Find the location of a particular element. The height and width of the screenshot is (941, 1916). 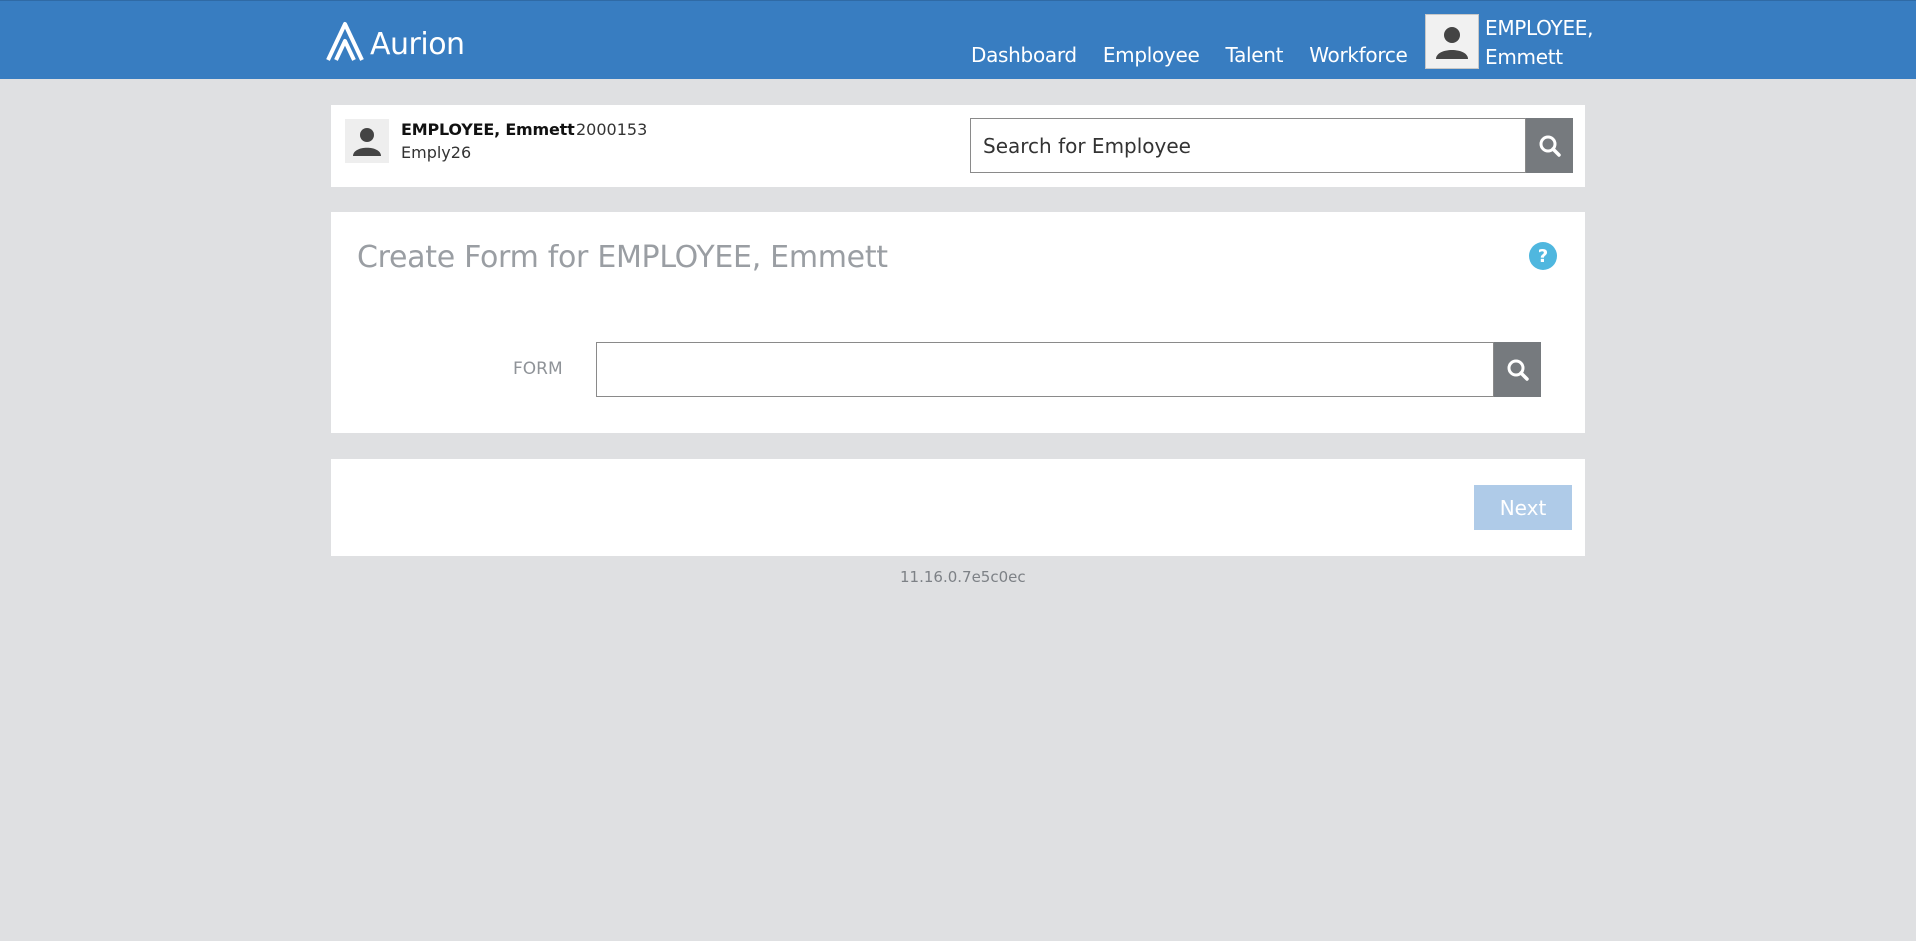

employee-avatar is located at coordinates (367, 141).